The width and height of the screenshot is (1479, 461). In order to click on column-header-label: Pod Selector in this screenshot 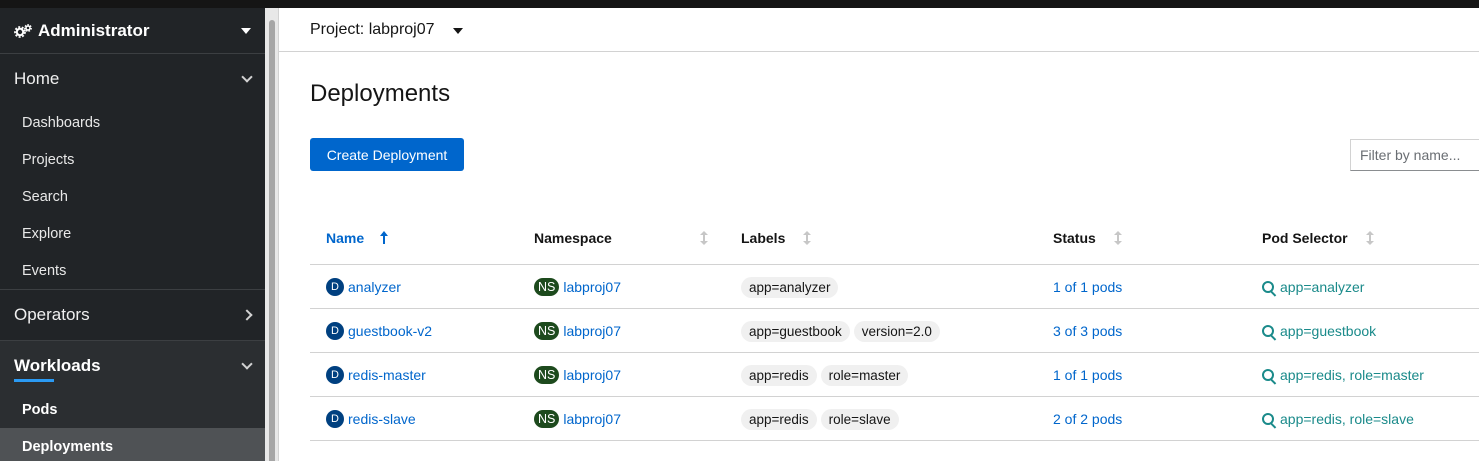, I will do `click(1305, 238)`.